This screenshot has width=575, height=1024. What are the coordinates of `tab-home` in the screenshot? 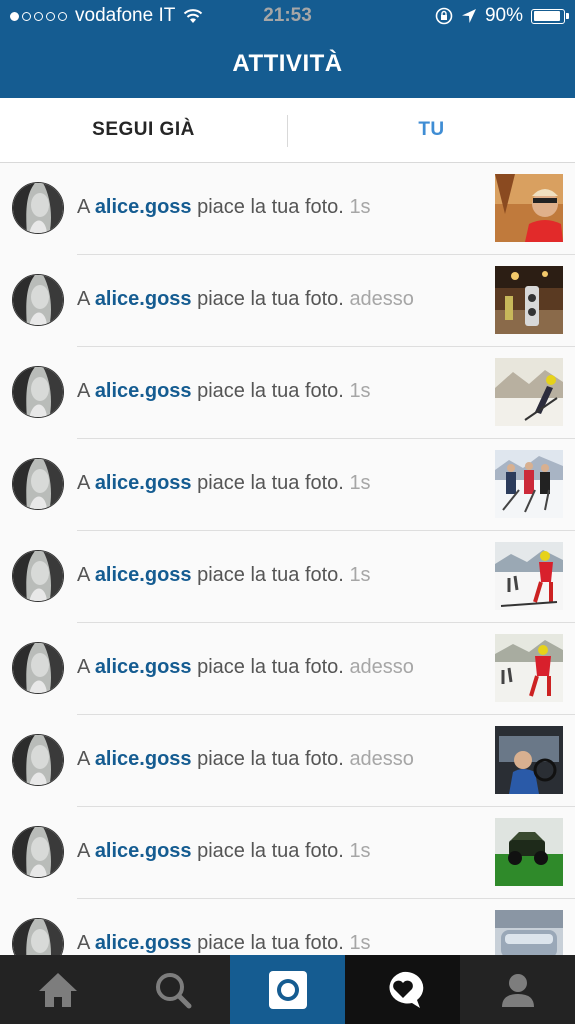 It's located at (57, 989).